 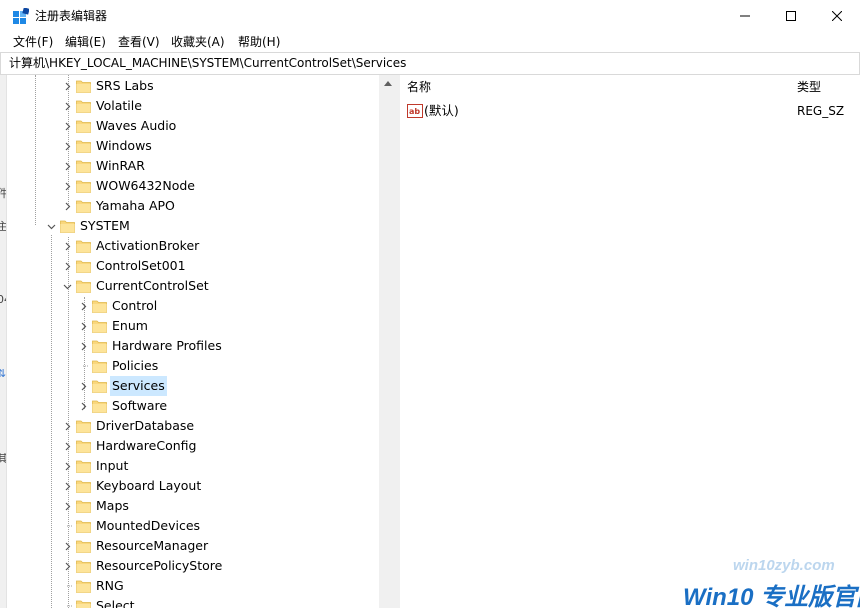 I want to click on tree-scrollbar, so click(x=387, y=341).